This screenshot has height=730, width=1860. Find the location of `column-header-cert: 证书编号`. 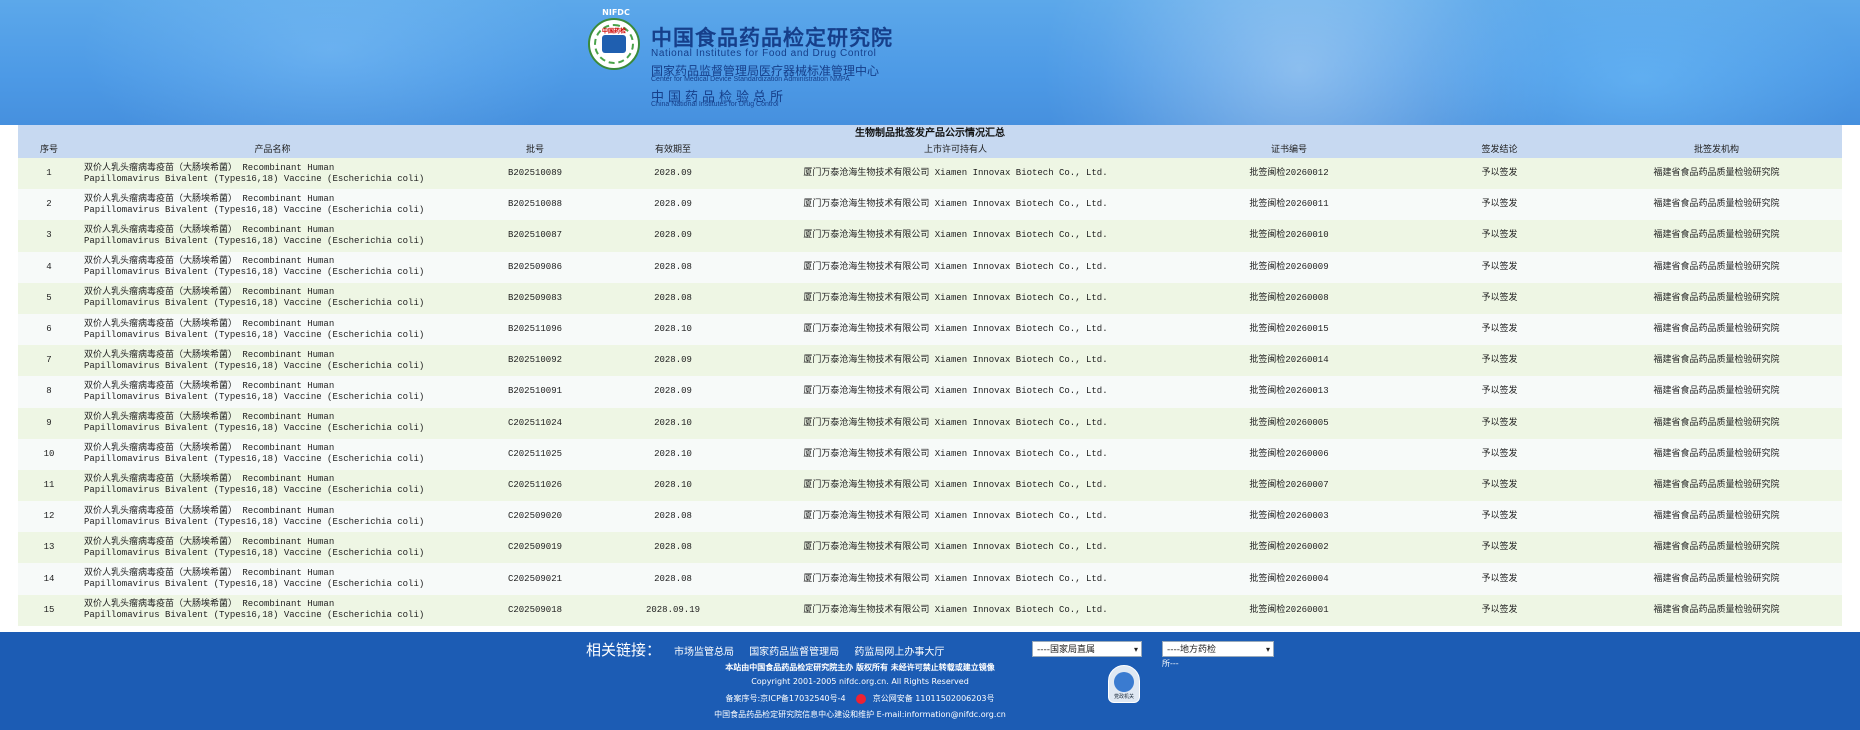

column-header-cert: 证书编号 is located at coordinates (1288, 150).